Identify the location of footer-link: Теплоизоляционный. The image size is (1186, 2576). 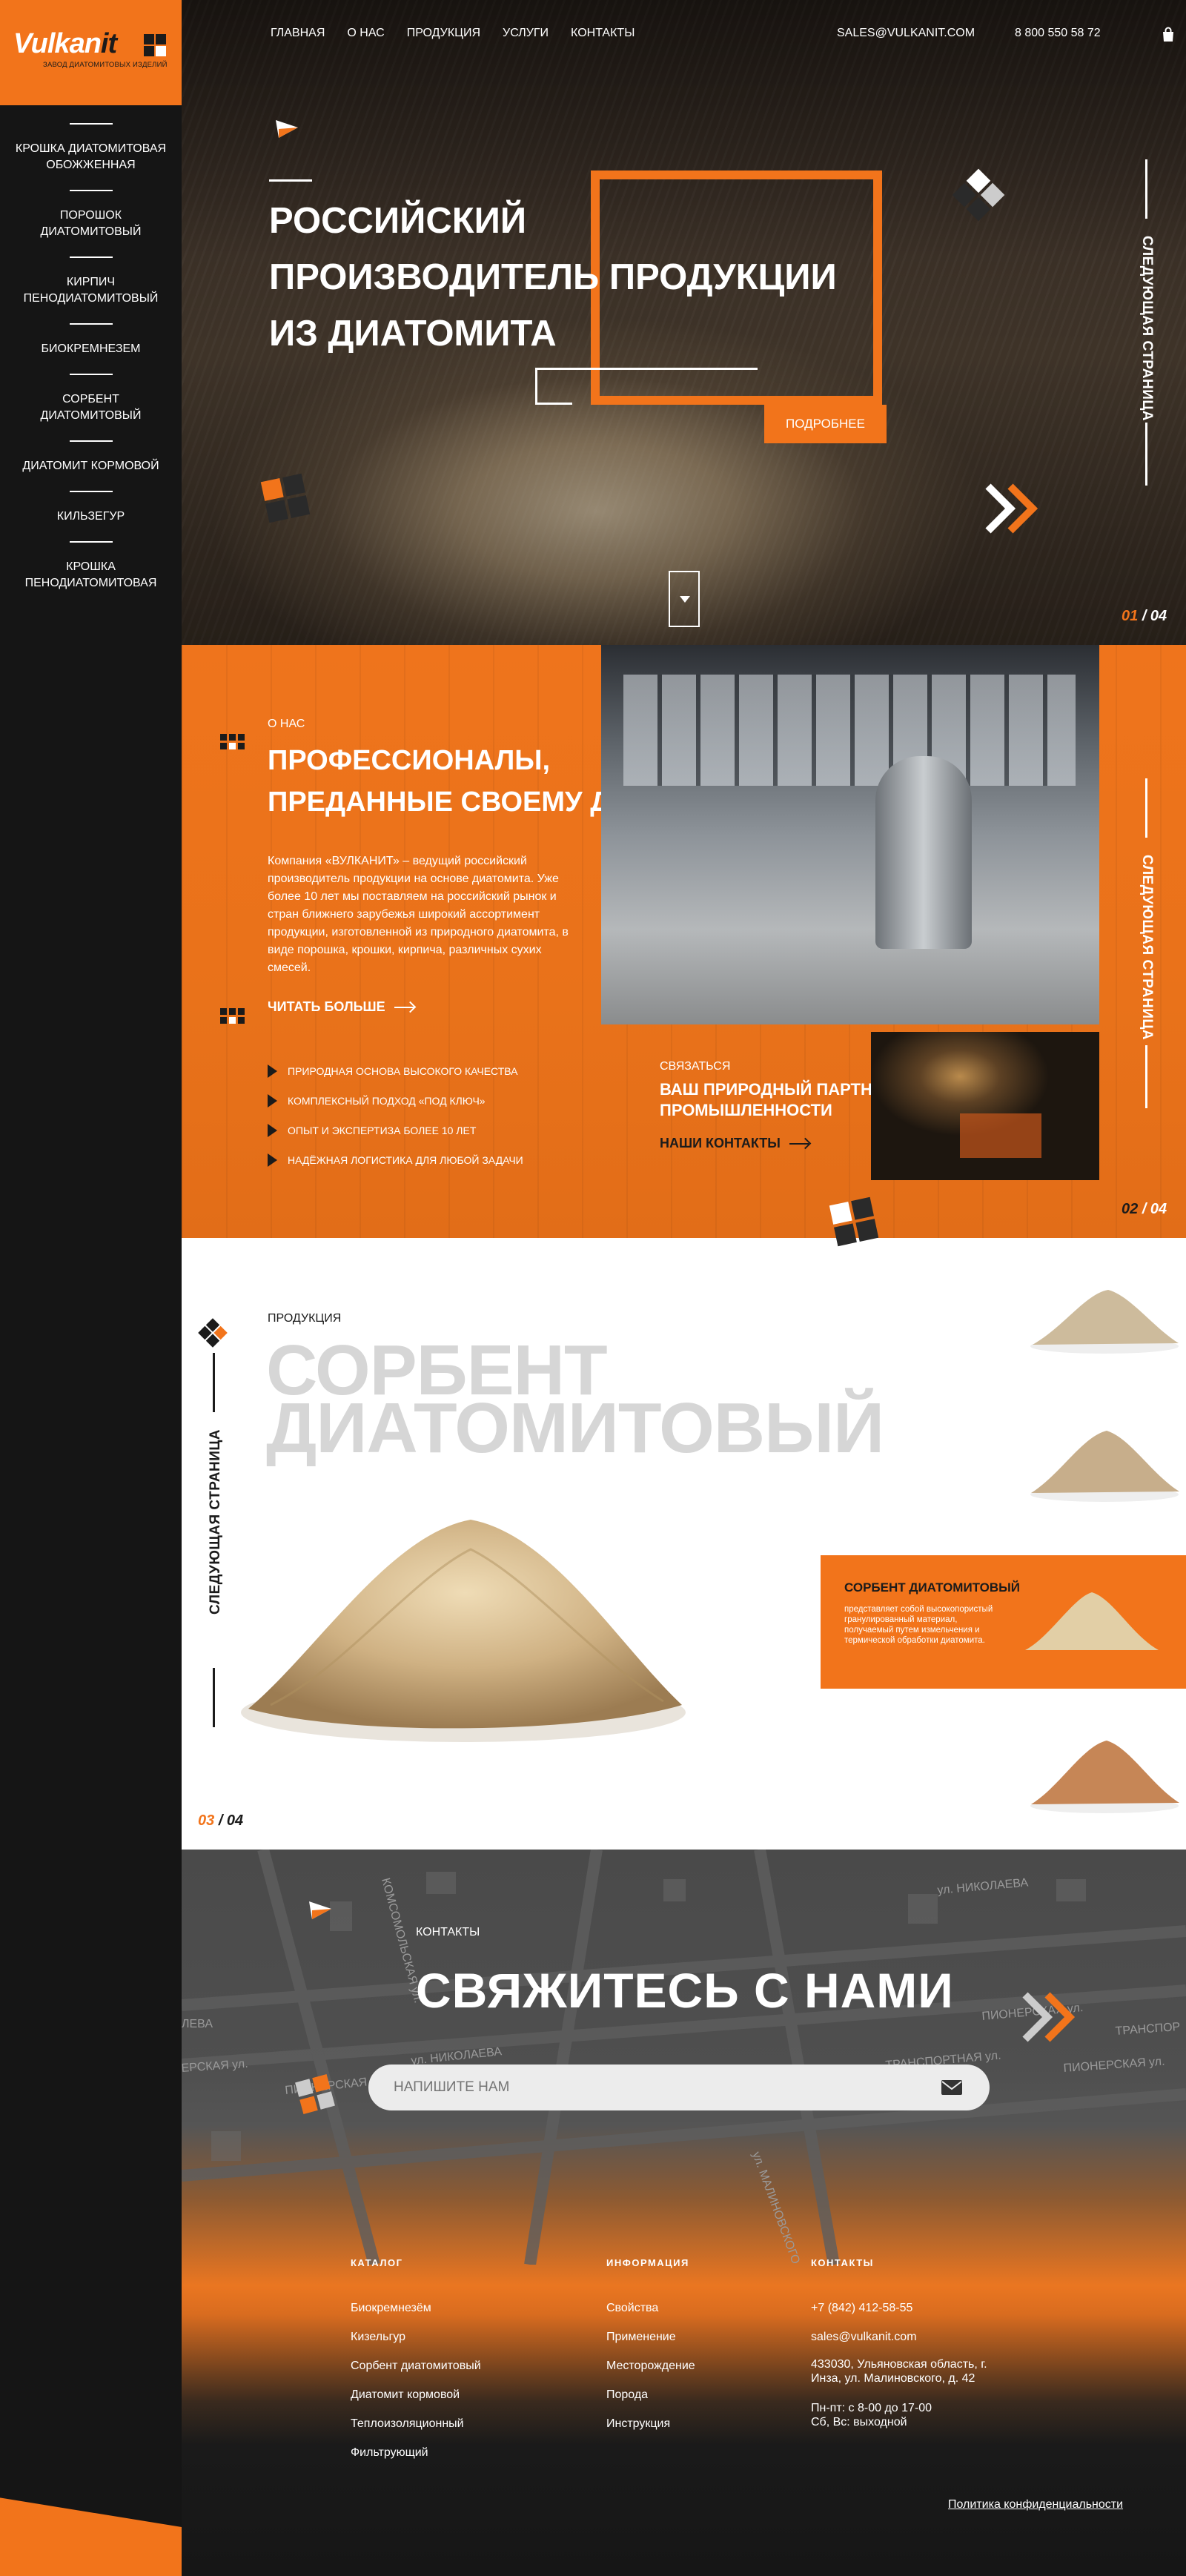
(416, 2423).